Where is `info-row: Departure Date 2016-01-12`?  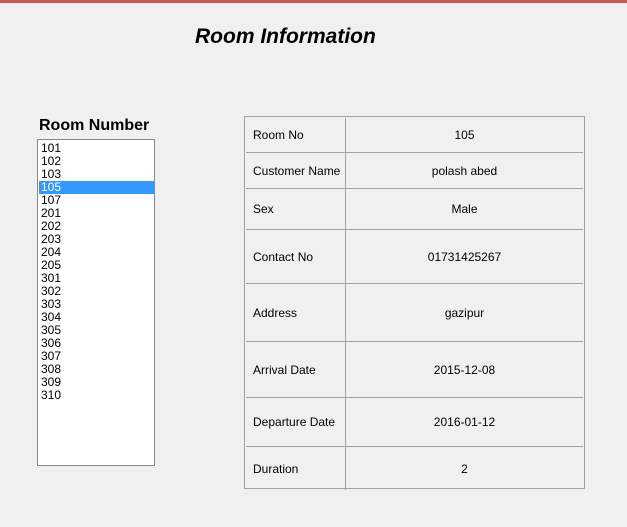 info-row: Departure Date 2016-01-12 is located at coordinates (414, 422).